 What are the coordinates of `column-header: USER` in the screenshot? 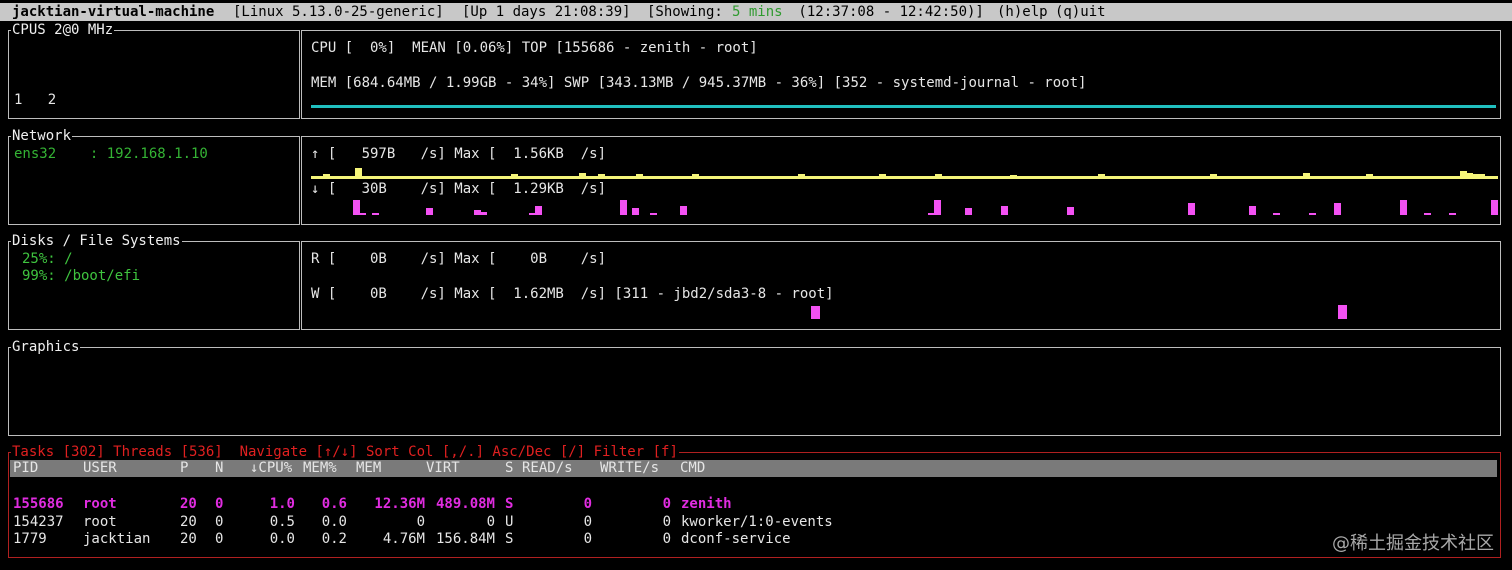 It's located at (100, 468).